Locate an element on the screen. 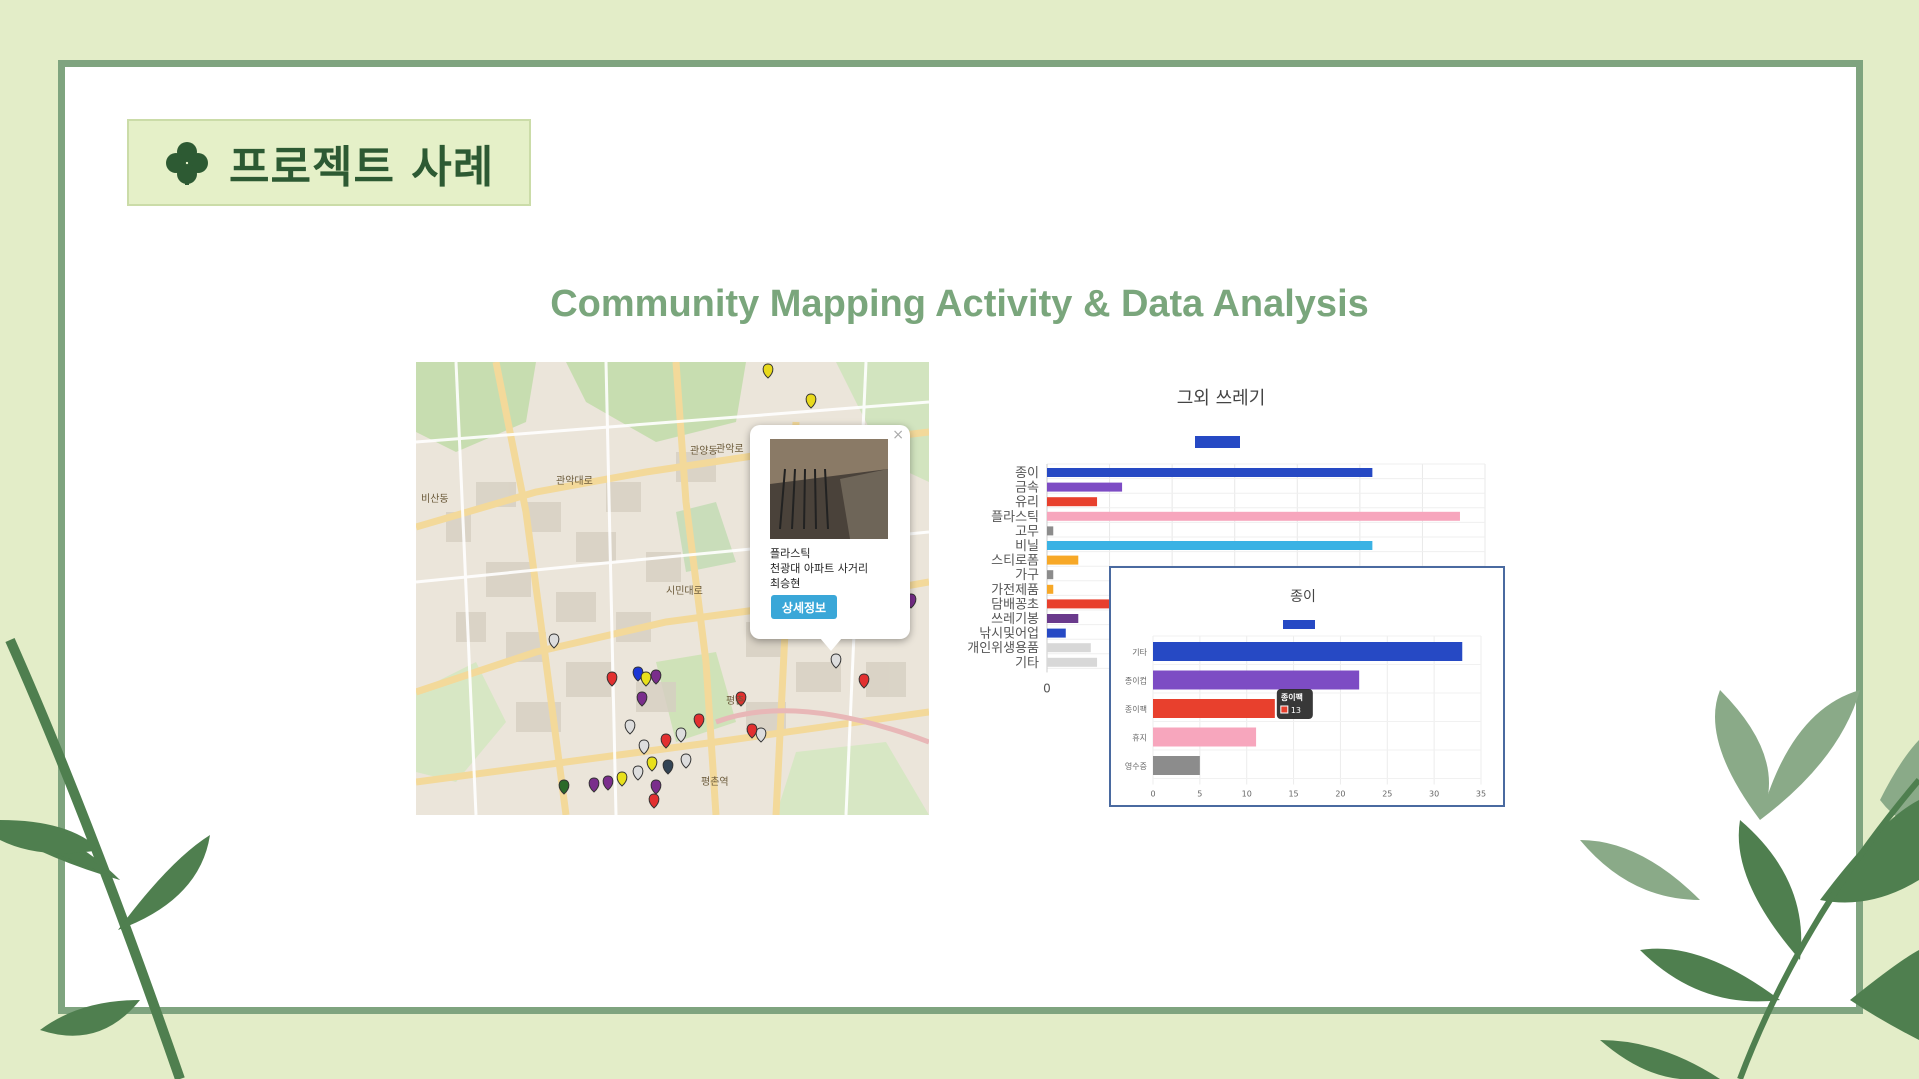  close-icon: × is located at coordinates (898, 435).